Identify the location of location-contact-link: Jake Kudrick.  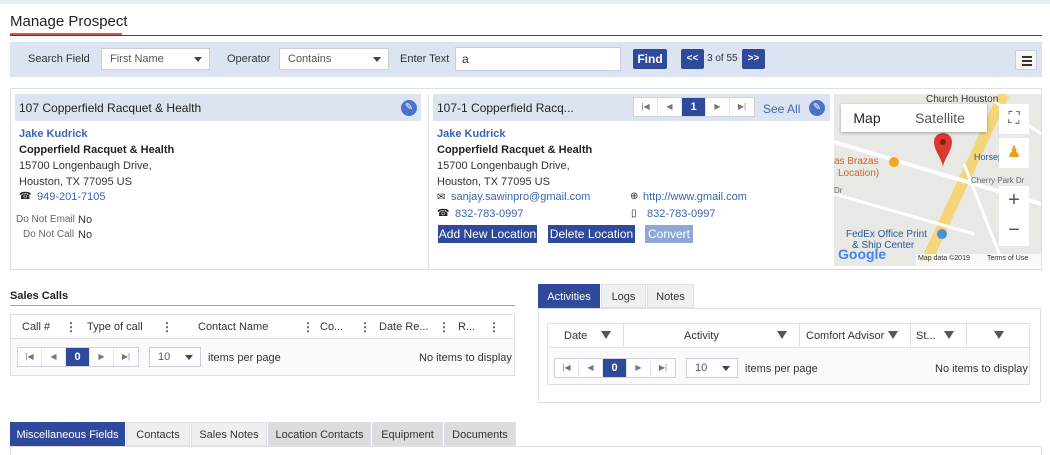
(471, 134).